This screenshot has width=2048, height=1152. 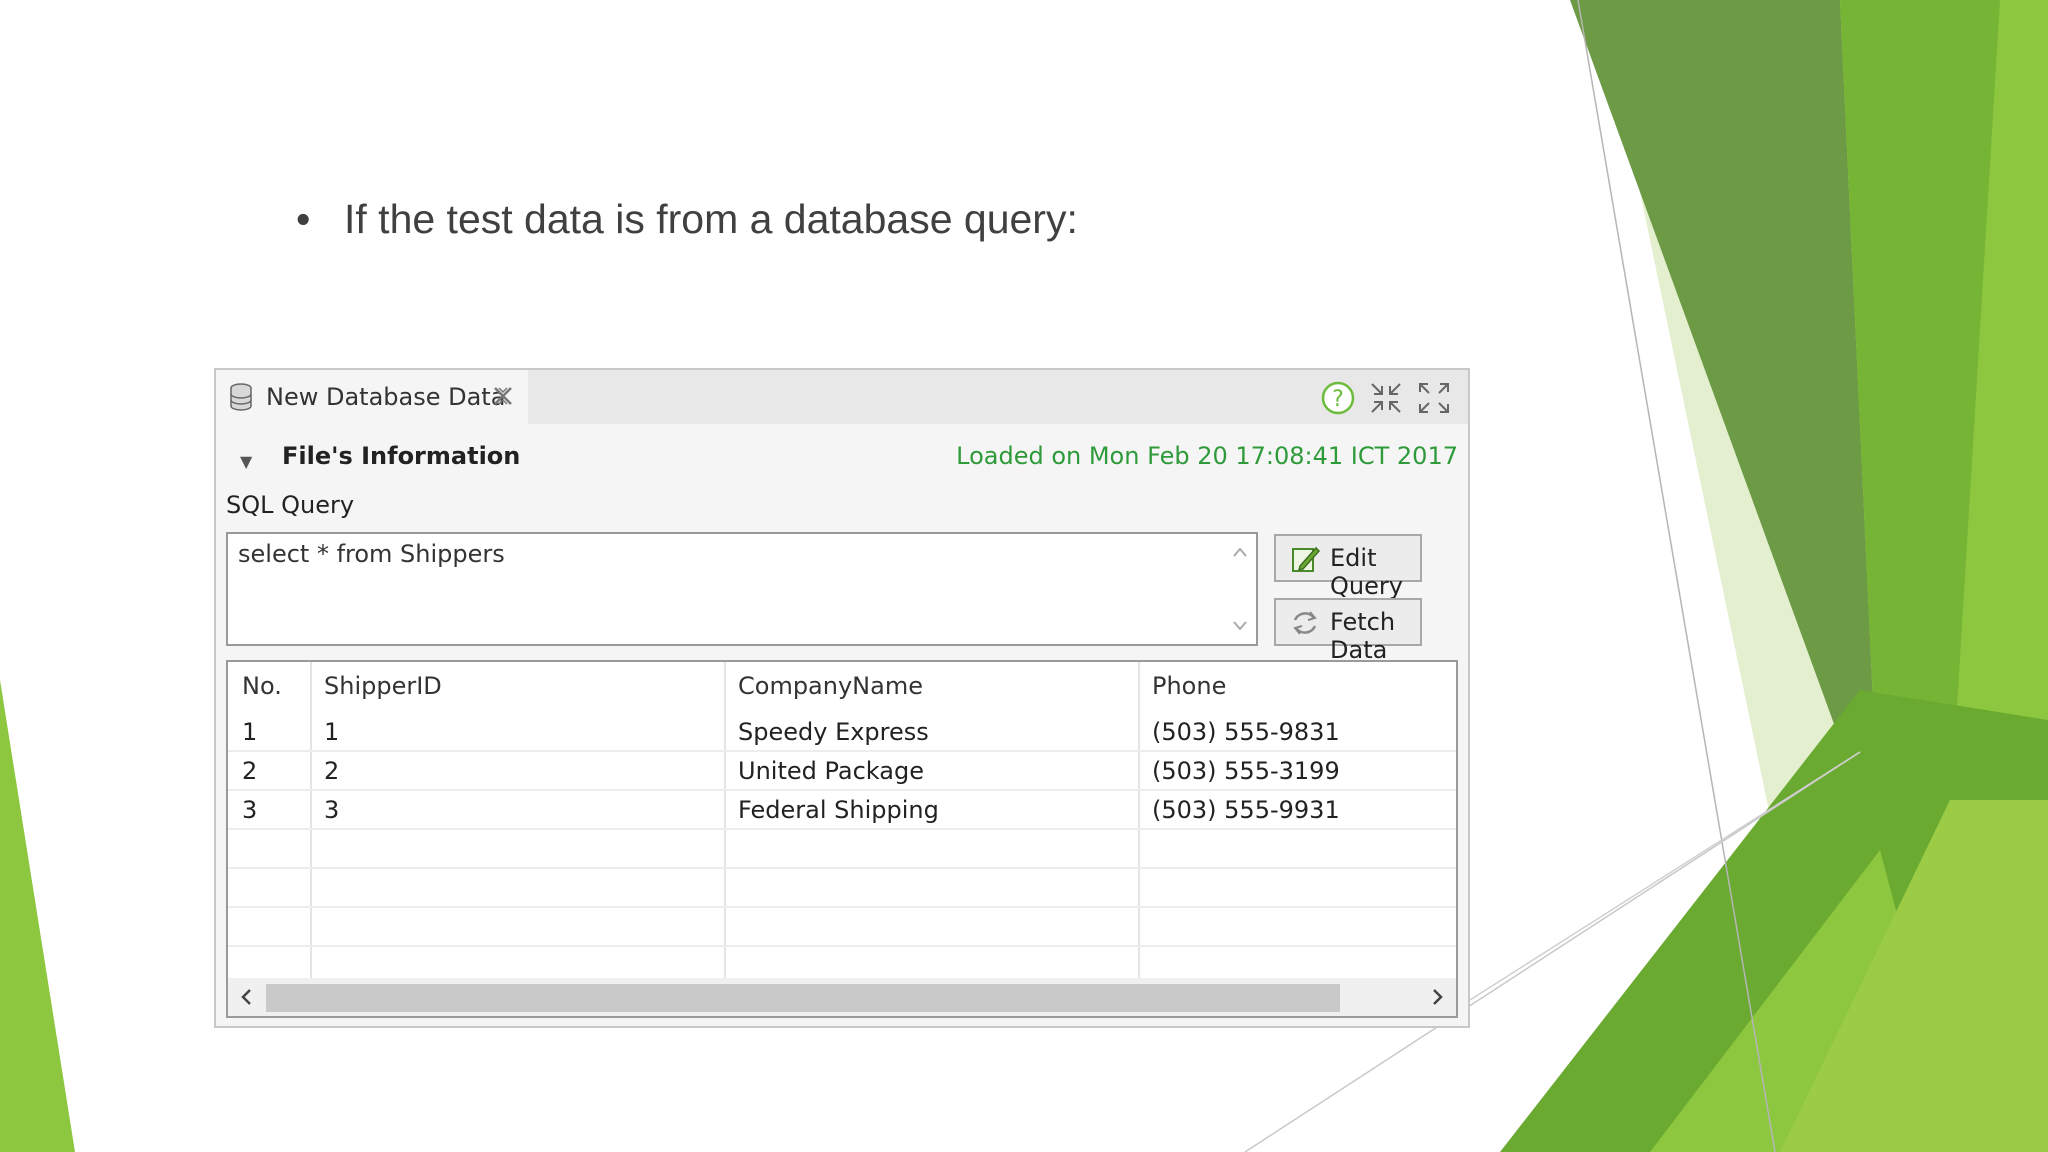 What do you see at coordinates (1246, 771) in the screenshot?
I see `table-cell: (503) 555-3199` at bounding box center [1246, 771].